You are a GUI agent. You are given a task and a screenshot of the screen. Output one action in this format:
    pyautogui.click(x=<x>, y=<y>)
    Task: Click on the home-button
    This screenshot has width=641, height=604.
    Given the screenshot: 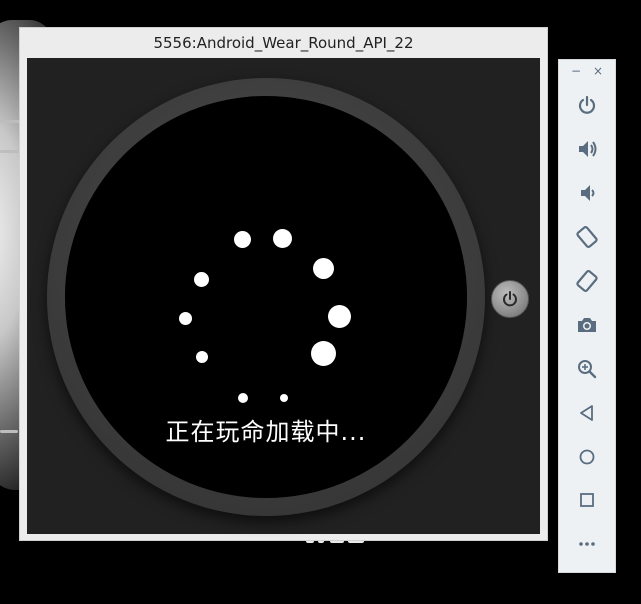 What is the action you would take?
    pyautogui.click(x=587, y=457)
    